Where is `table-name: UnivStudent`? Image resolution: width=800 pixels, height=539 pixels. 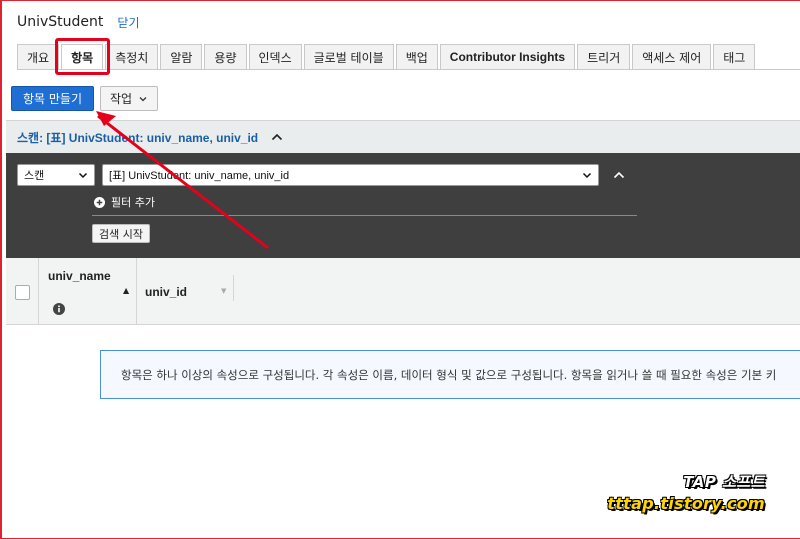
table-name: UnivStudent is located at coordinates (60, 22).